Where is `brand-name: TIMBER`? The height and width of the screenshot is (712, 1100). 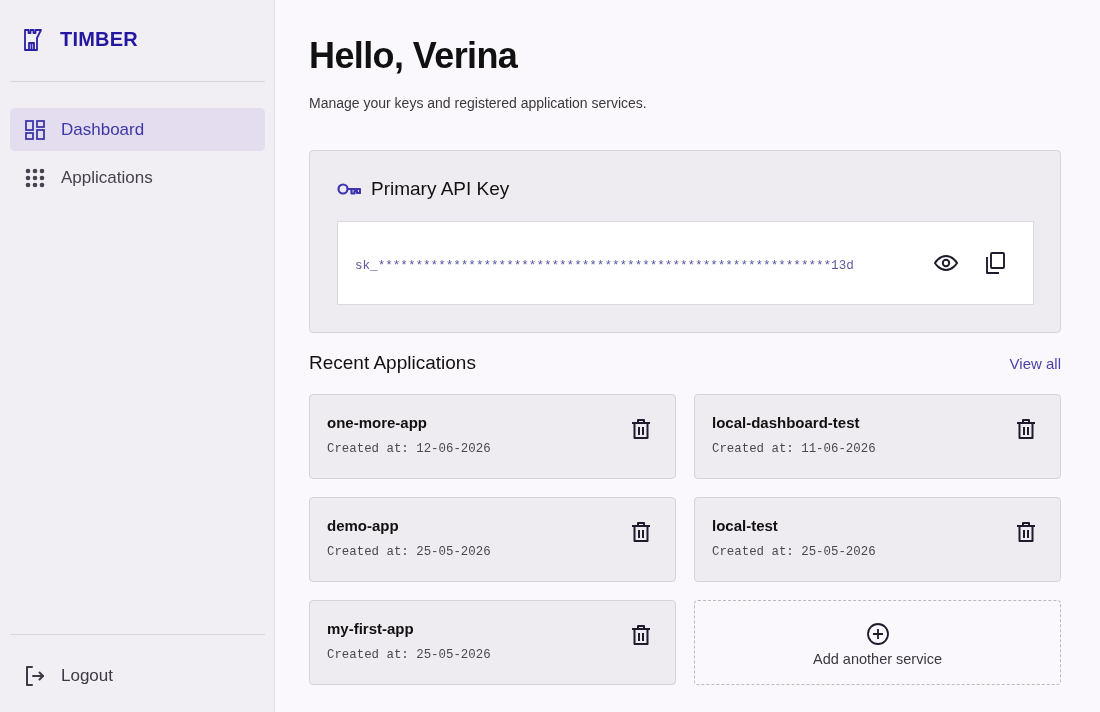 brand-name: TIMBER is located at coordinates (99, 39).